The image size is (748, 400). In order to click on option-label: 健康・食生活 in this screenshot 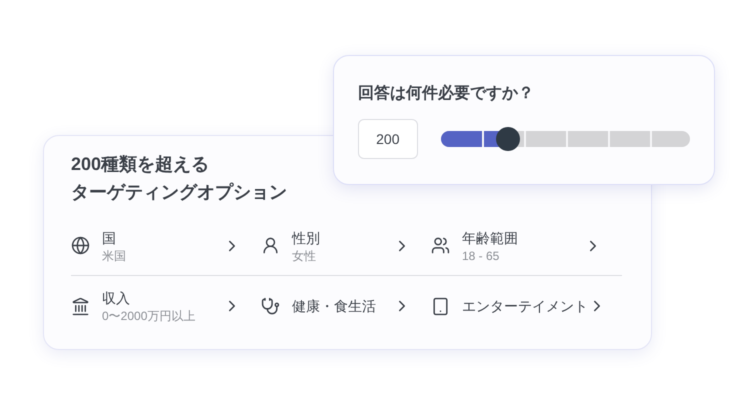, I will do `click(334, 306)`.